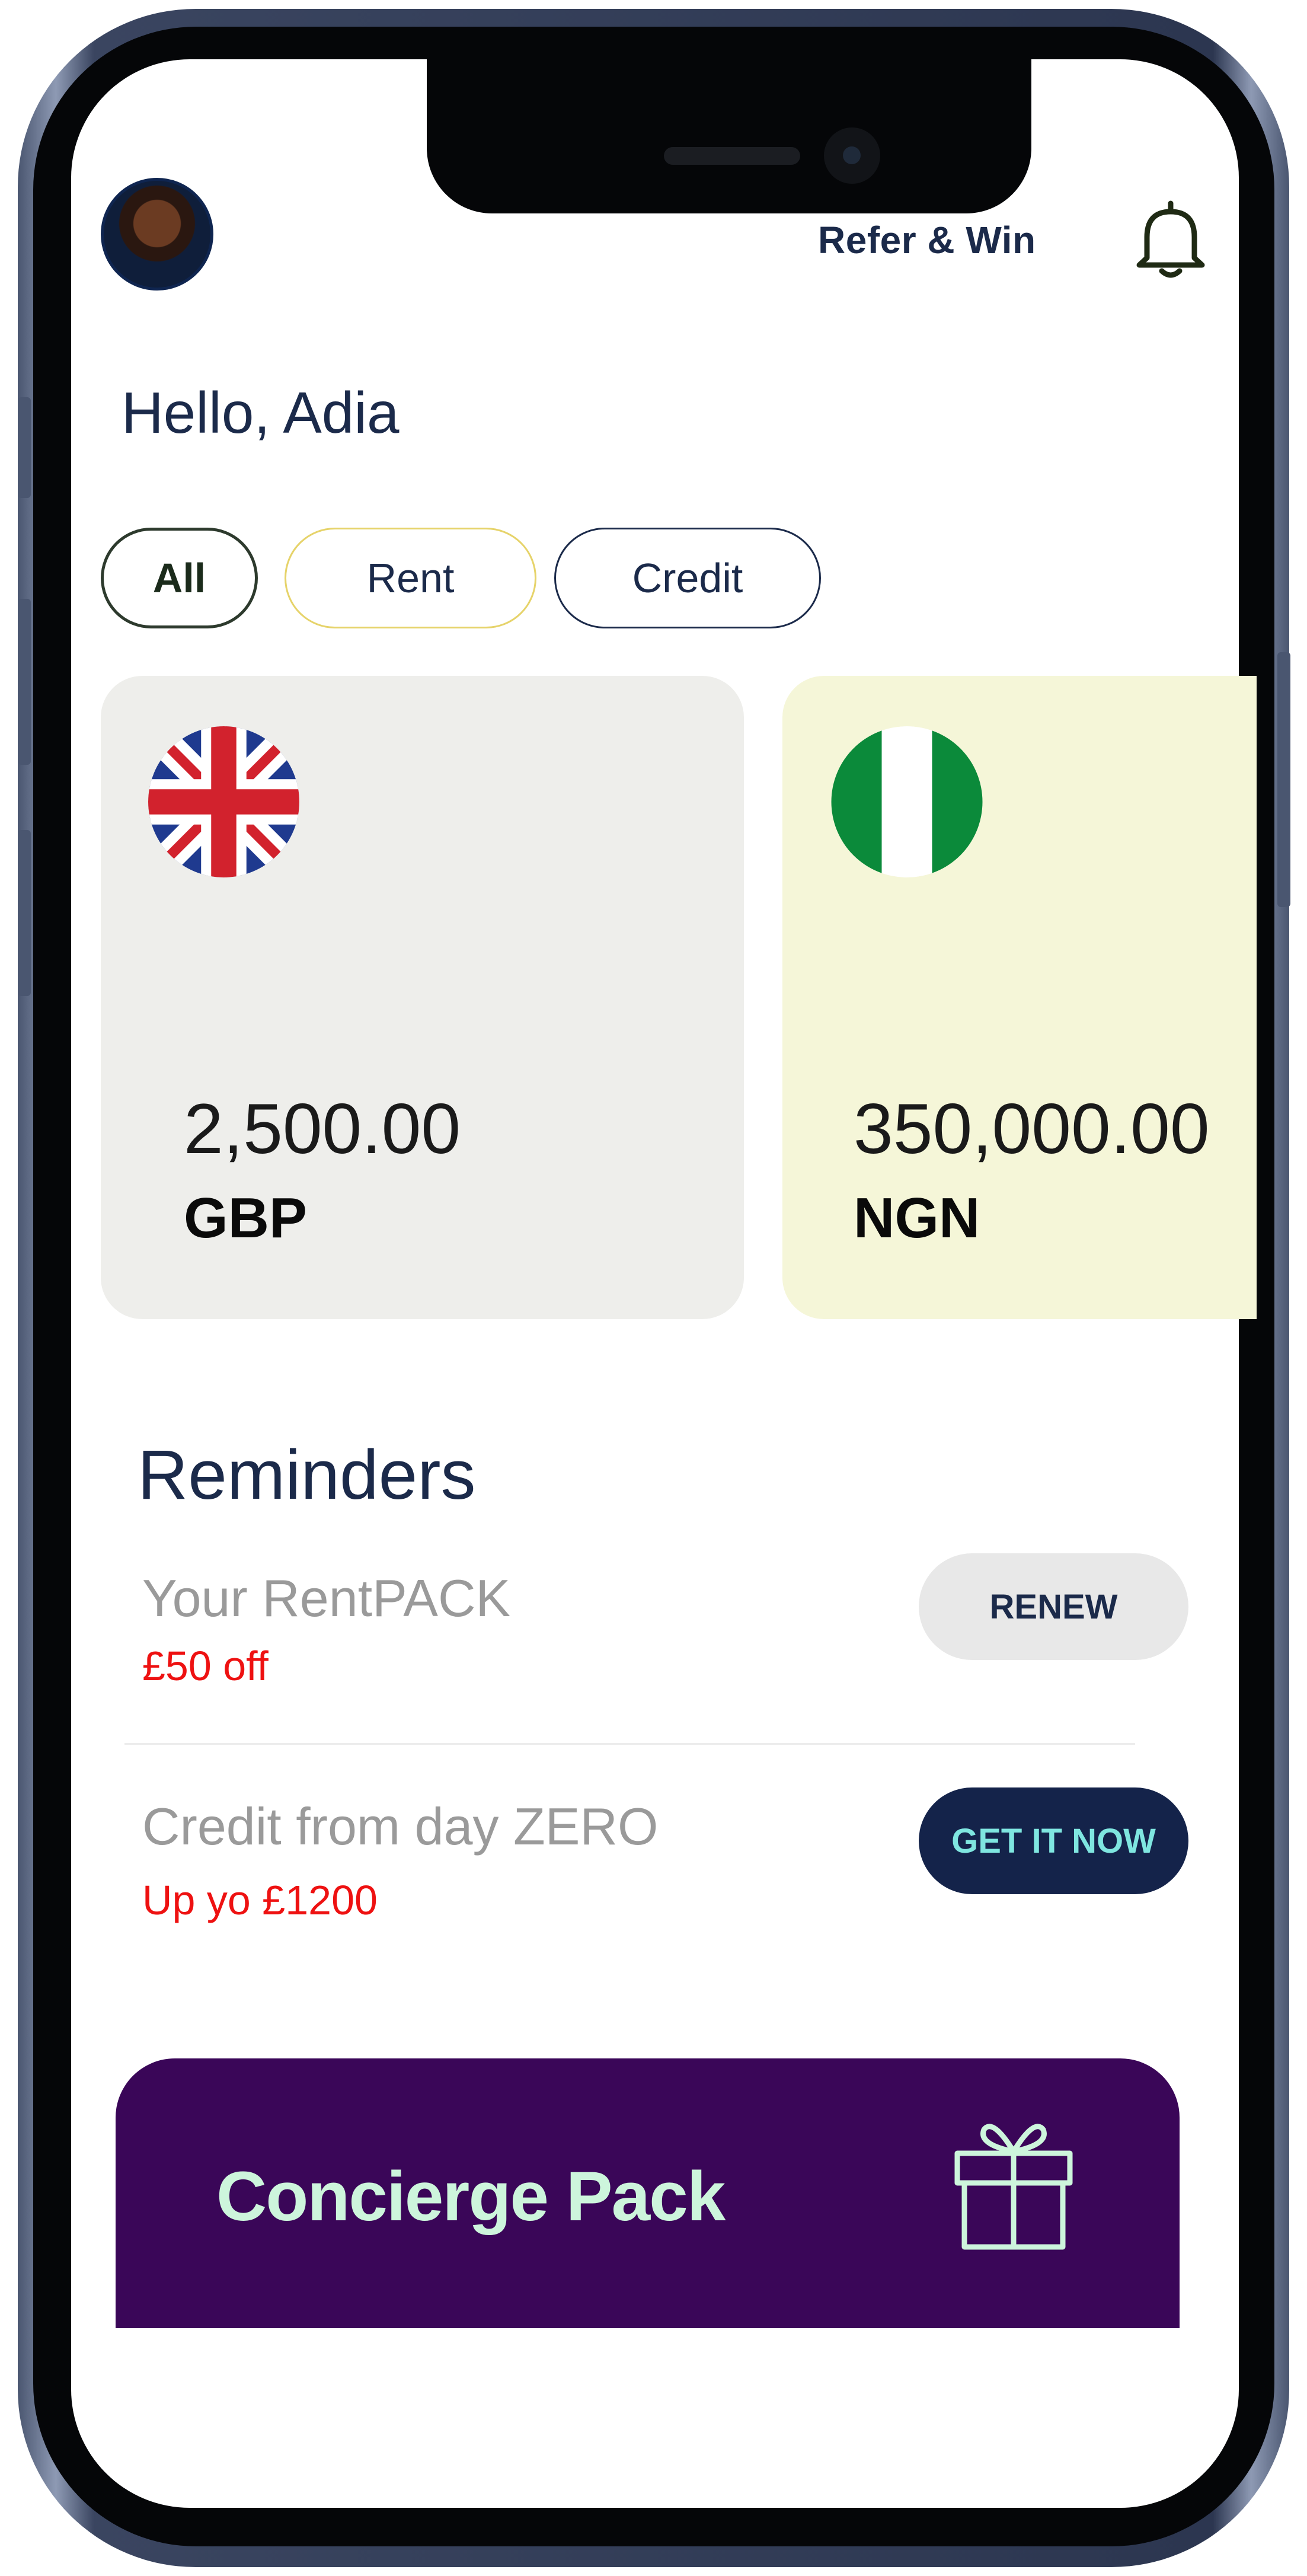  I want to click on filter-chip-credit: Credit, so click(688, 578).